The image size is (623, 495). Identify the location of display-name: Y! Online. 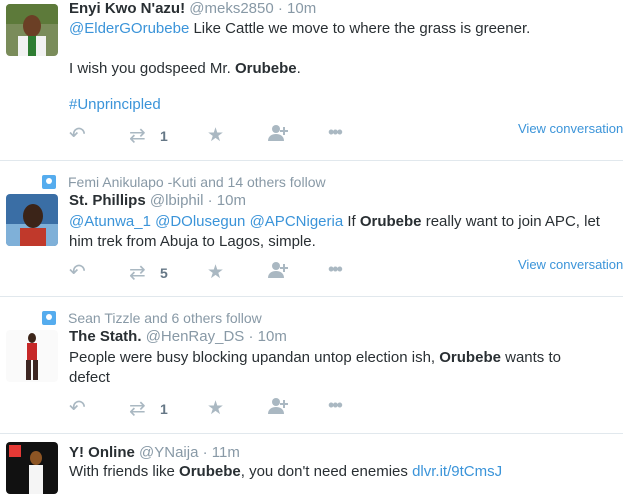
(102, 452).